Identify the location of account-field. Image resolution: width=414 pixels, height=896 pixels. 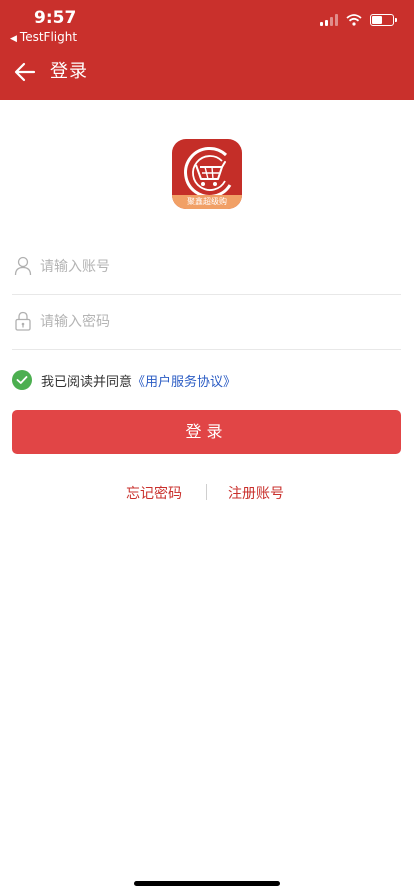
(206, 267).